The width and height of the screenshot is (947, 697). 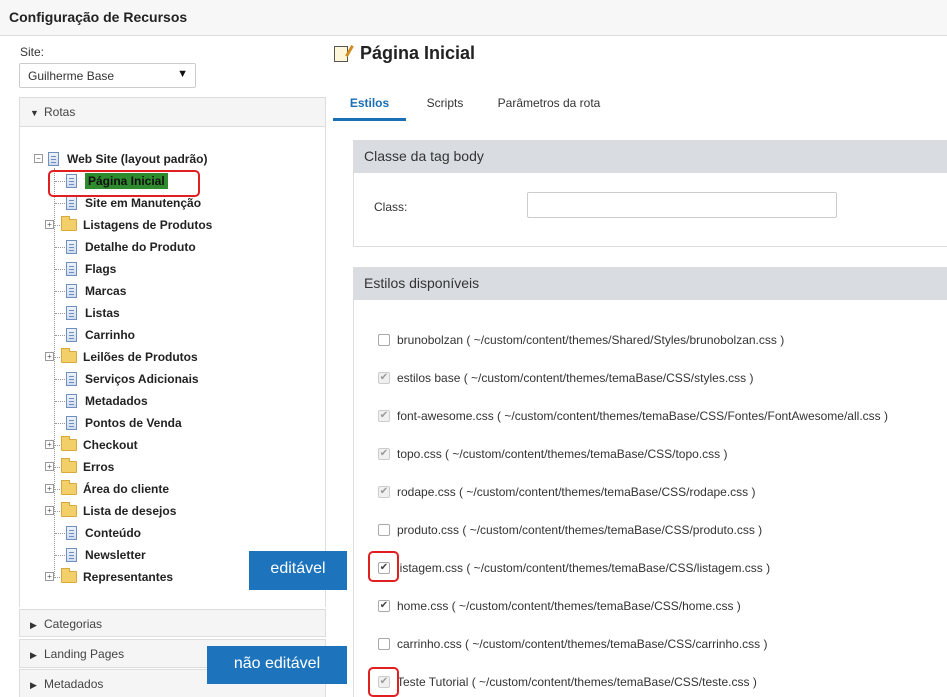 I want to click on tree-root: − Web Site (layout padrão), so click(x=120, y=159).